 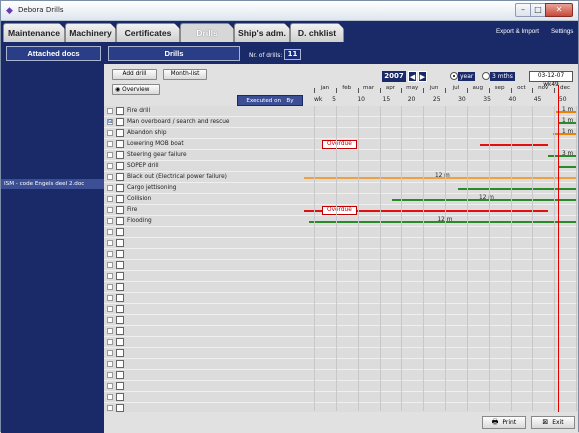 I want to click on minimize-button: –, so click(x=523, y=10).